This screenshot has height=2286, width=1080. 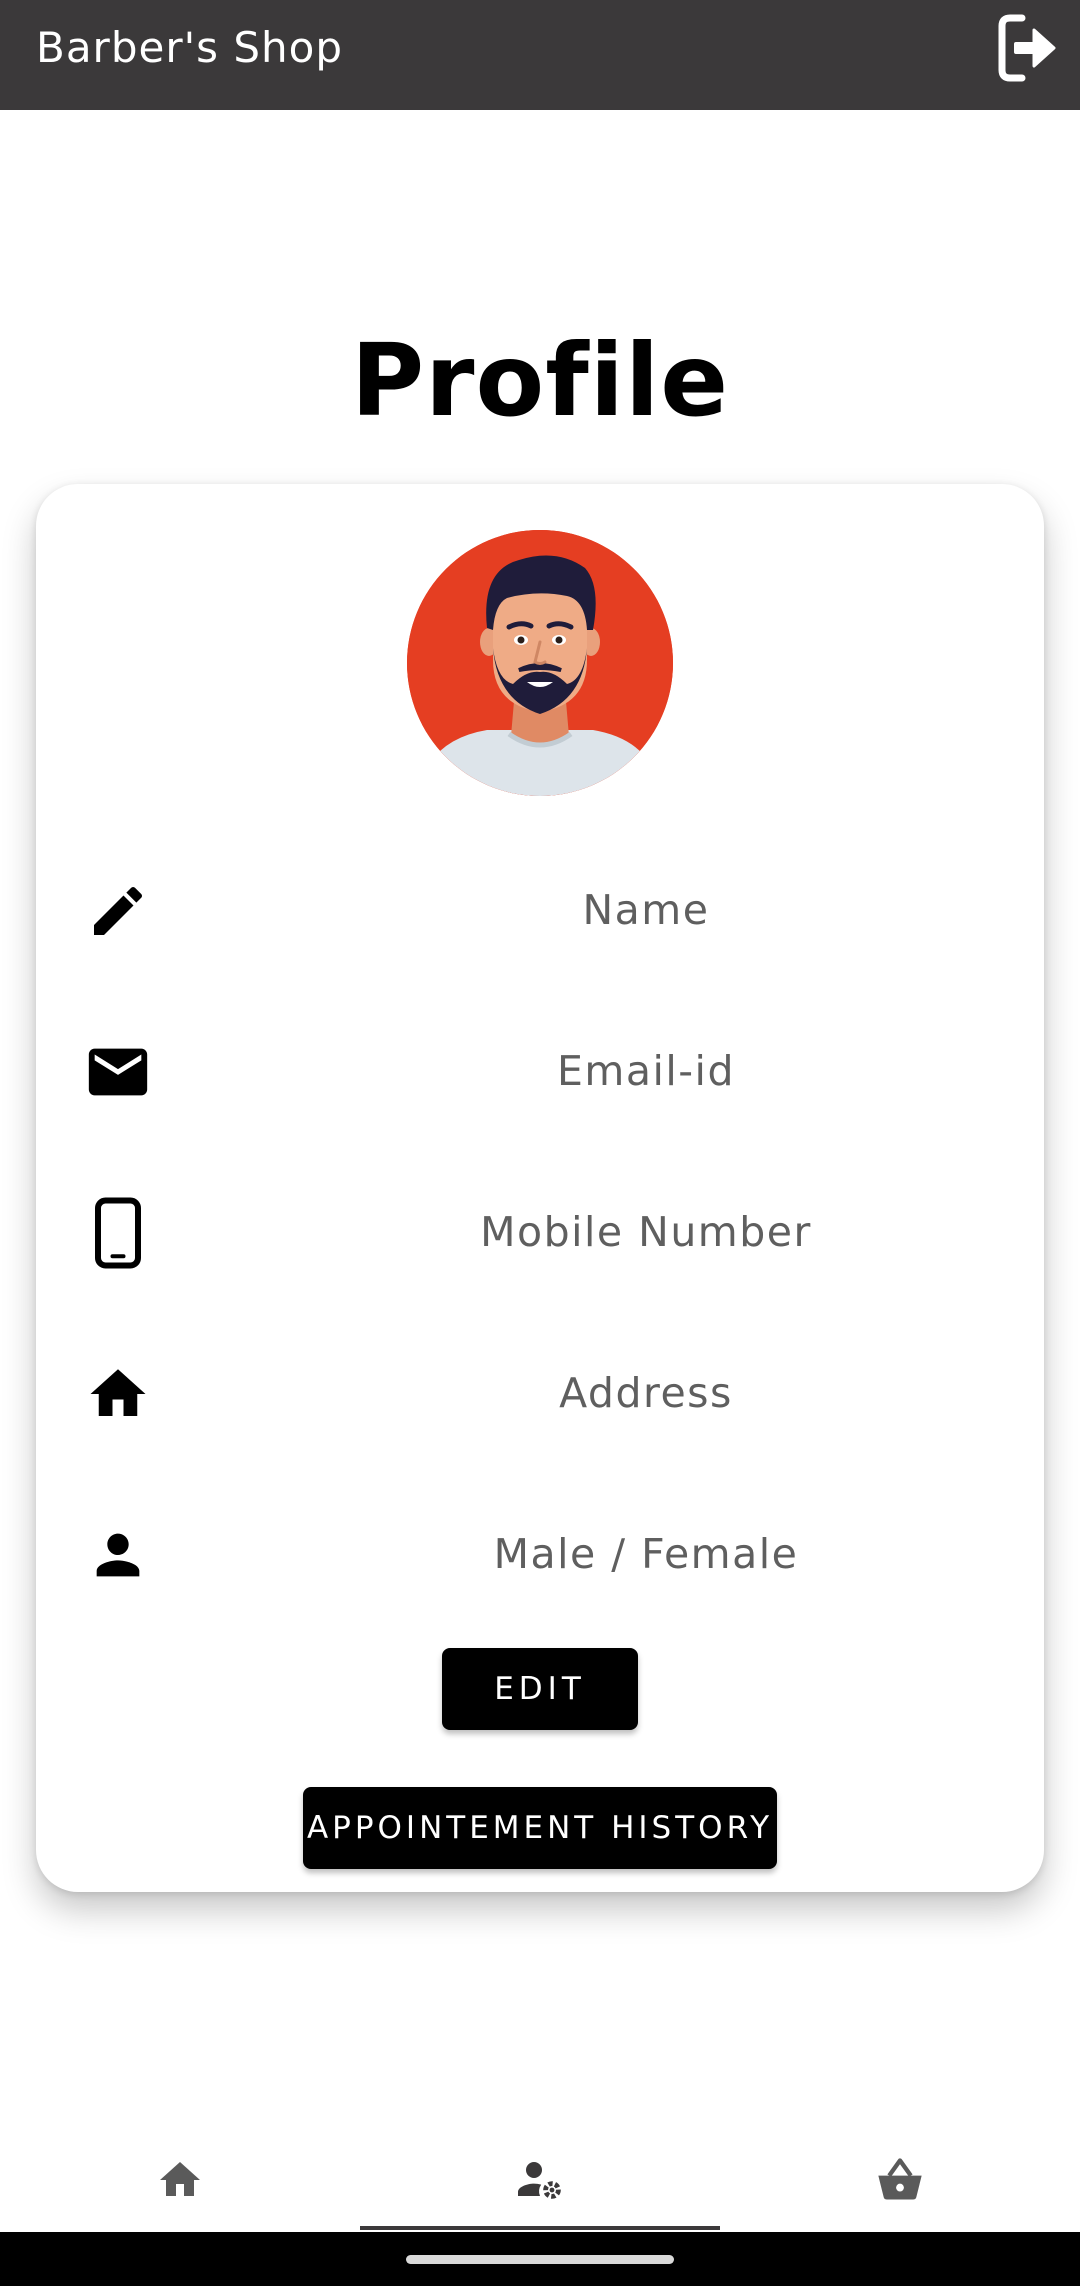 What do you see at coordinates (118, 1233) in the screenshot?
I see `phone-icon` at bounding box center [118, 1233].